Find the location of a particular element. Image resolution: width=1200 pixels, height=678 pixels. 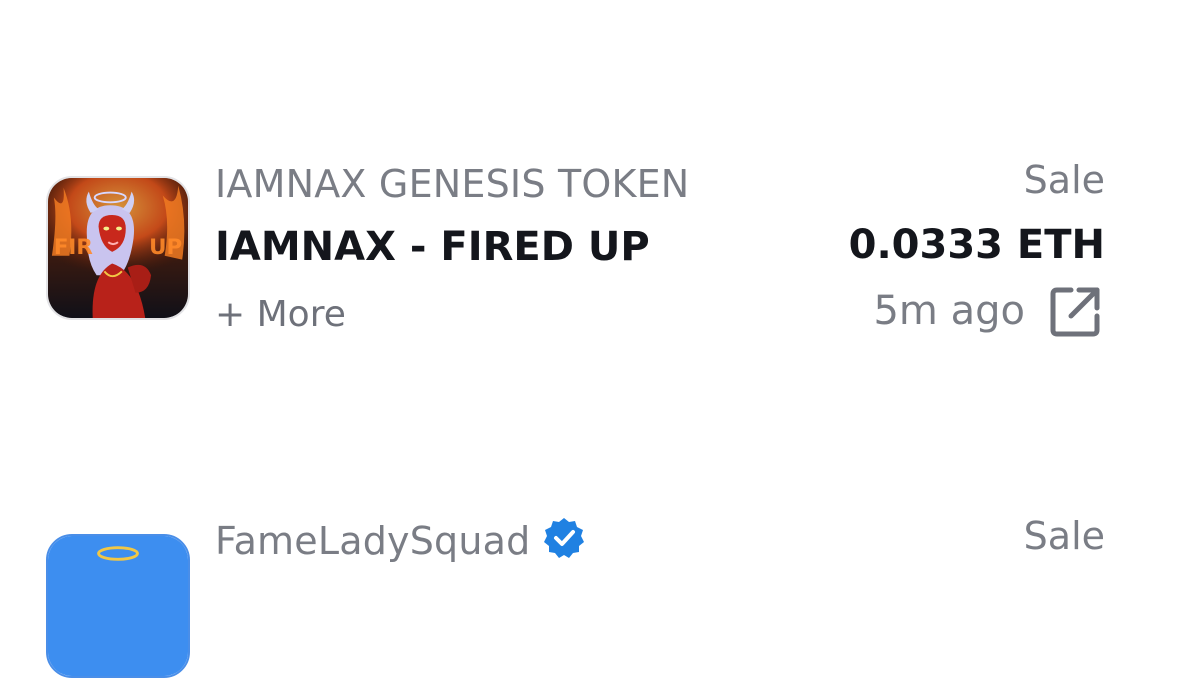

time-ago: 5m ago is located at coordinates (949, 311).